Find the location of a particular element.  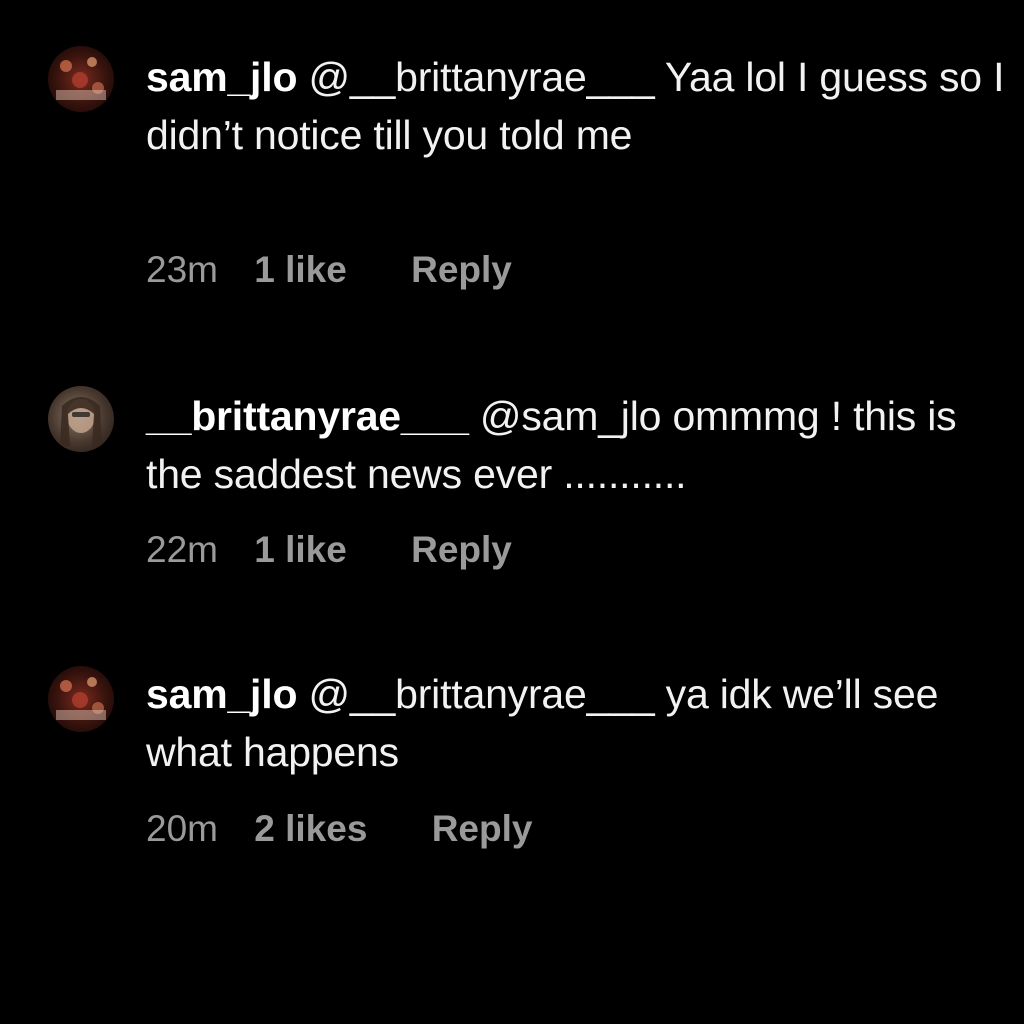

comment-meta: 22m 1 like Reply is located at coordinates (329, 550).